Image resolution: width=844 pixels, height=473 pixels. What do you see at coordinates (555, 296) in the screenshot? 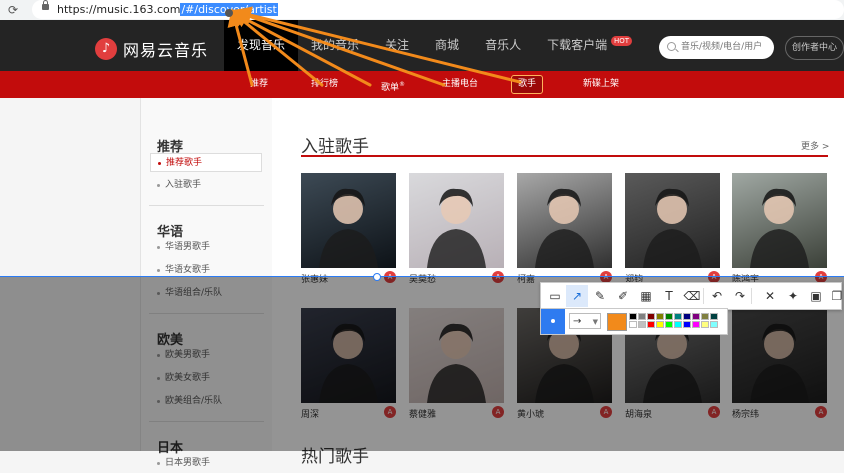
I see `rect-select-icon: ▭` at bounding box center [555, 296].